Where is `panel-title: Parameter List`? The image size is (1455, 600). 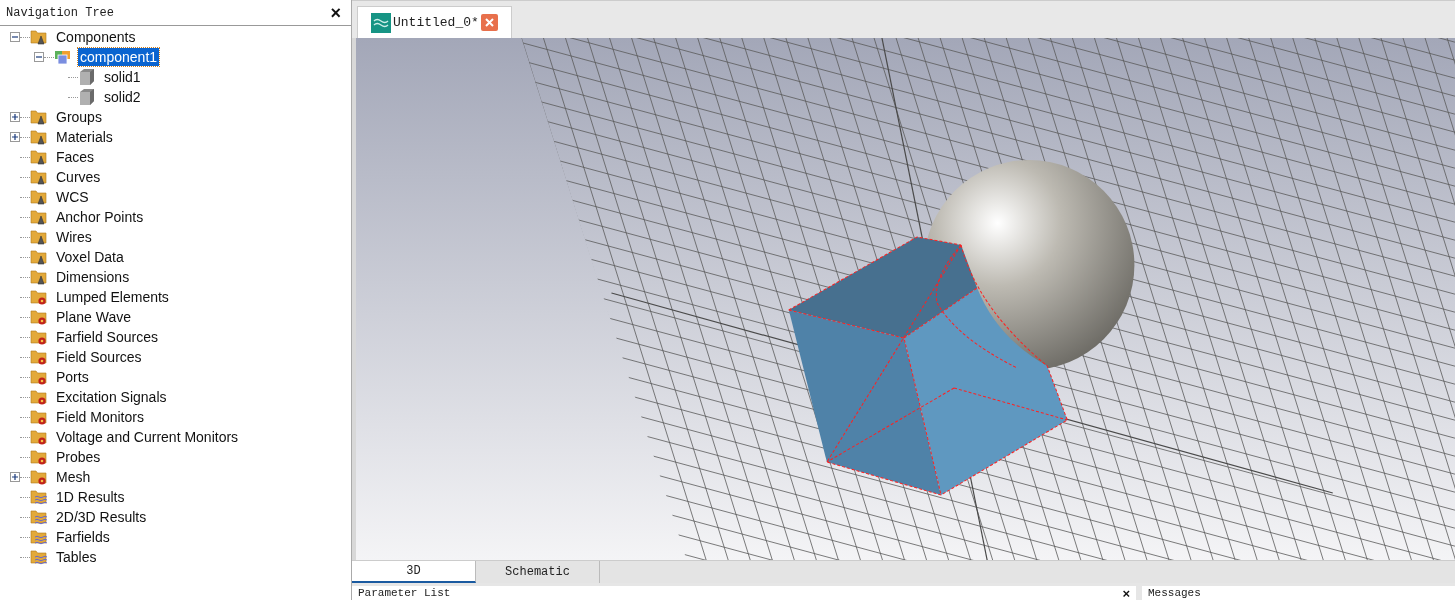
panel-title: Parameter List is located at coordinates (404, 593).